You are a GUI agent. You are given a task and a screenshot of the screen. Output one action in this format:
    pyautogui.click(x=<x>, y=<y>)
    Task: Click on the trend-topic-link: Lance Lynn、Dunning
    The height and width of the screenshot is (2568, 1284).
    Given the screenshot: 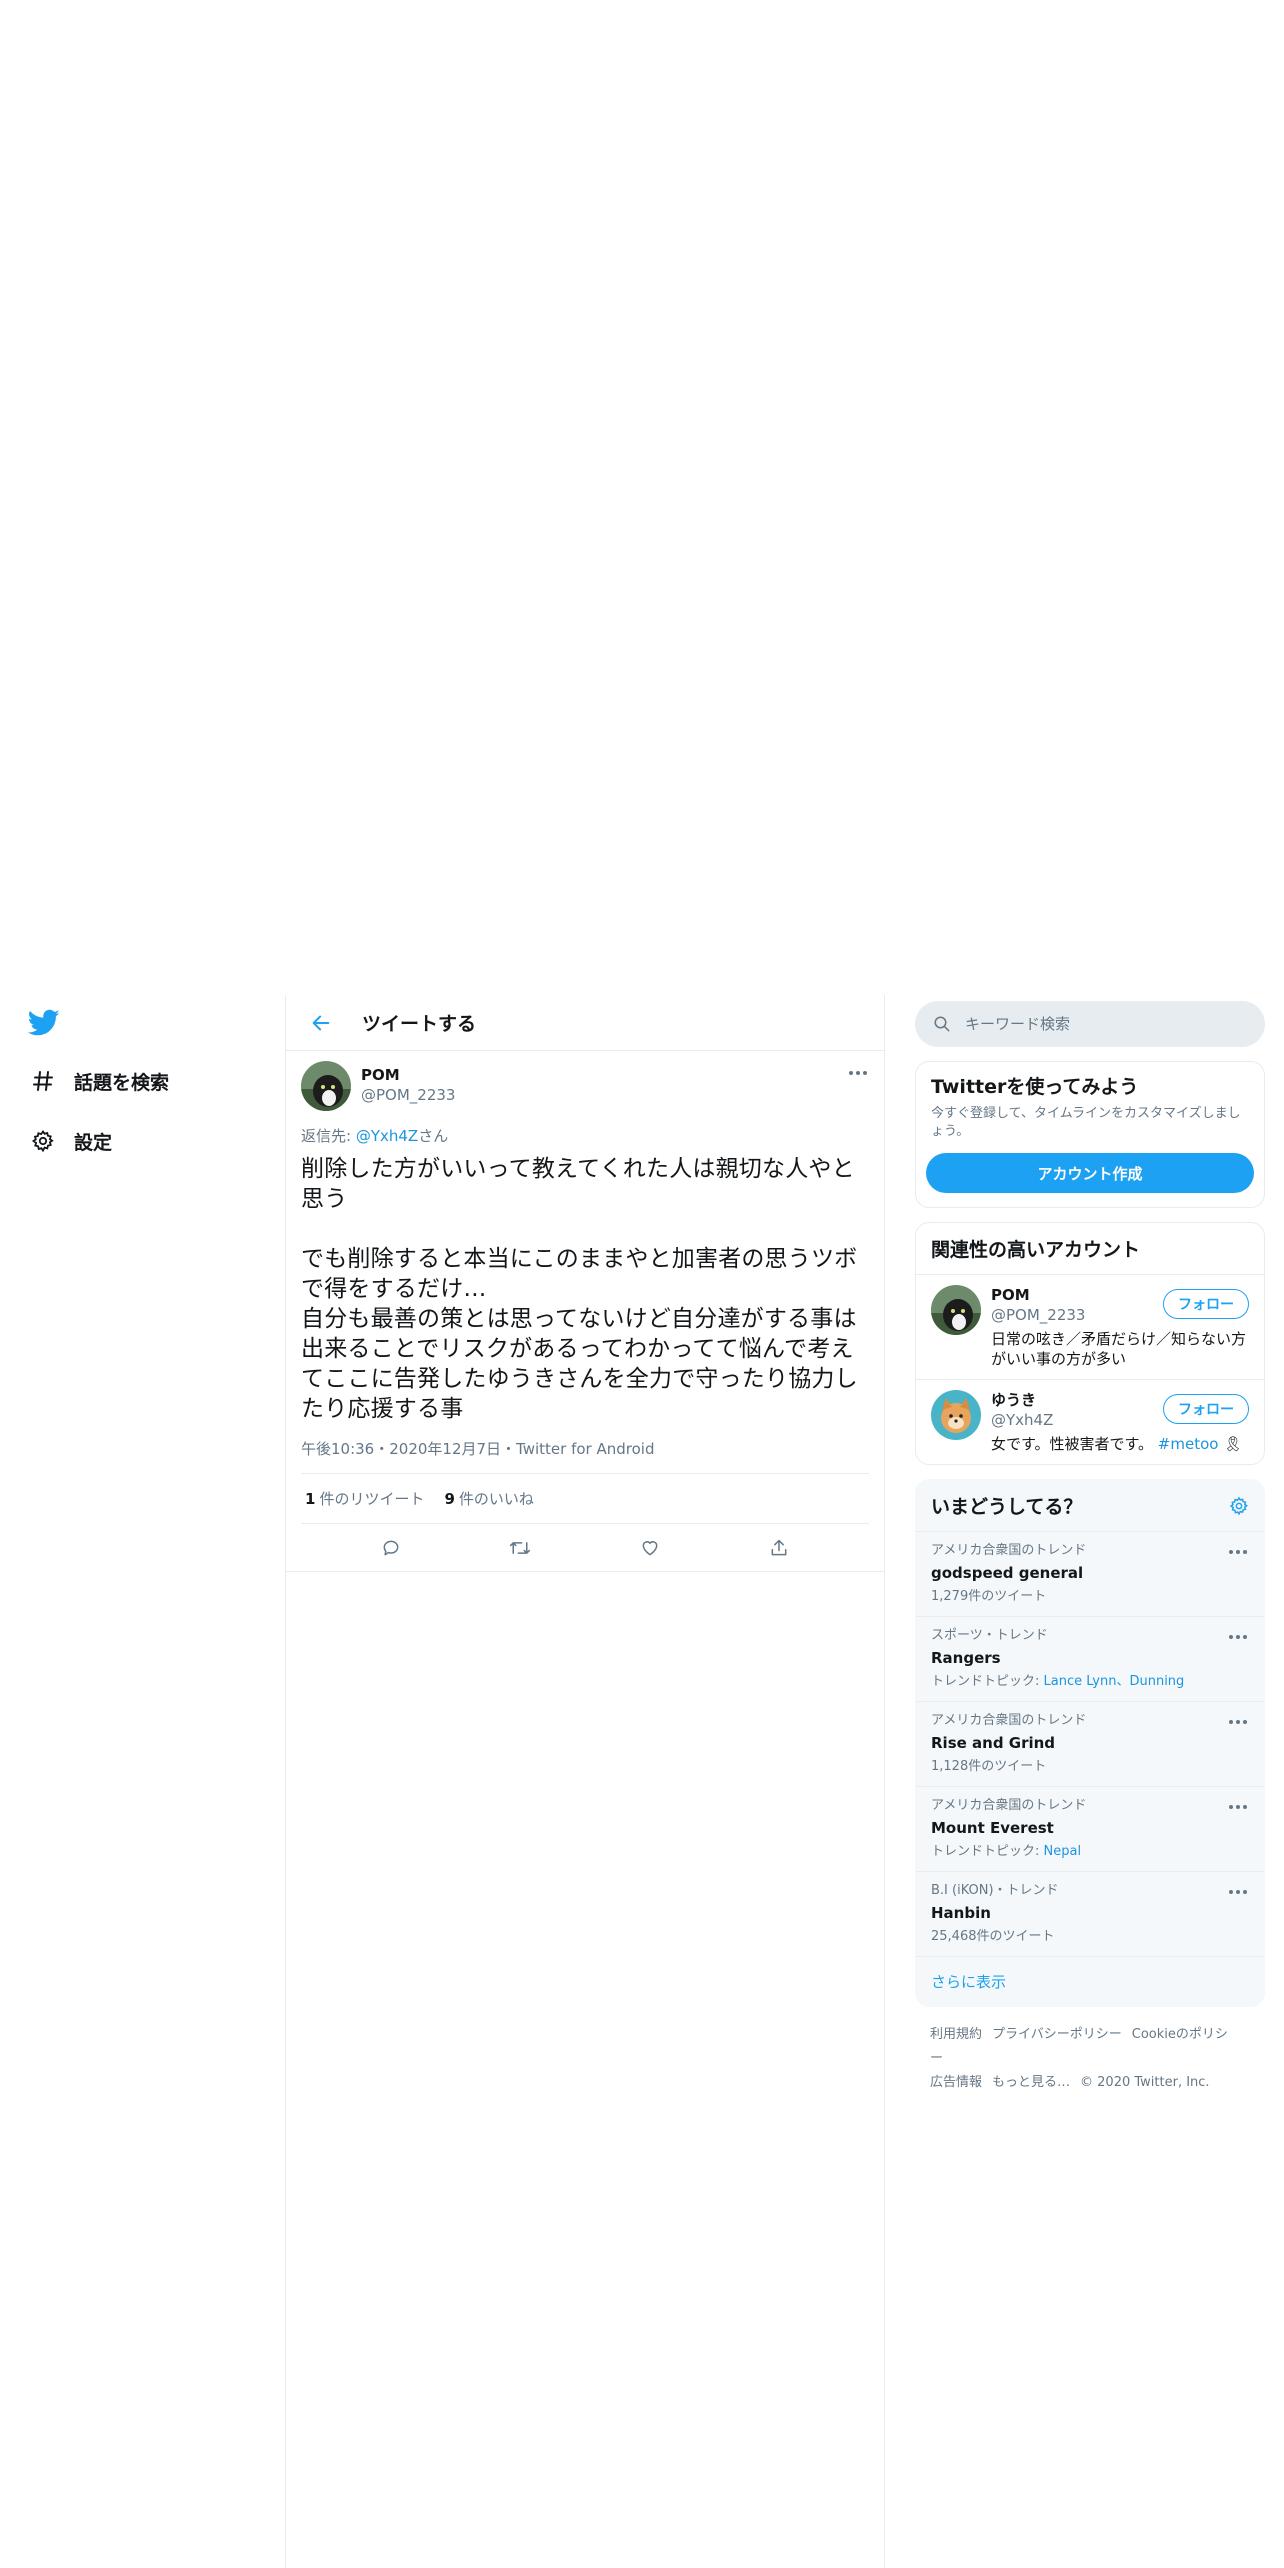 What is the action you would take?
    pyautogui.click(x=1114, y=1681)
    